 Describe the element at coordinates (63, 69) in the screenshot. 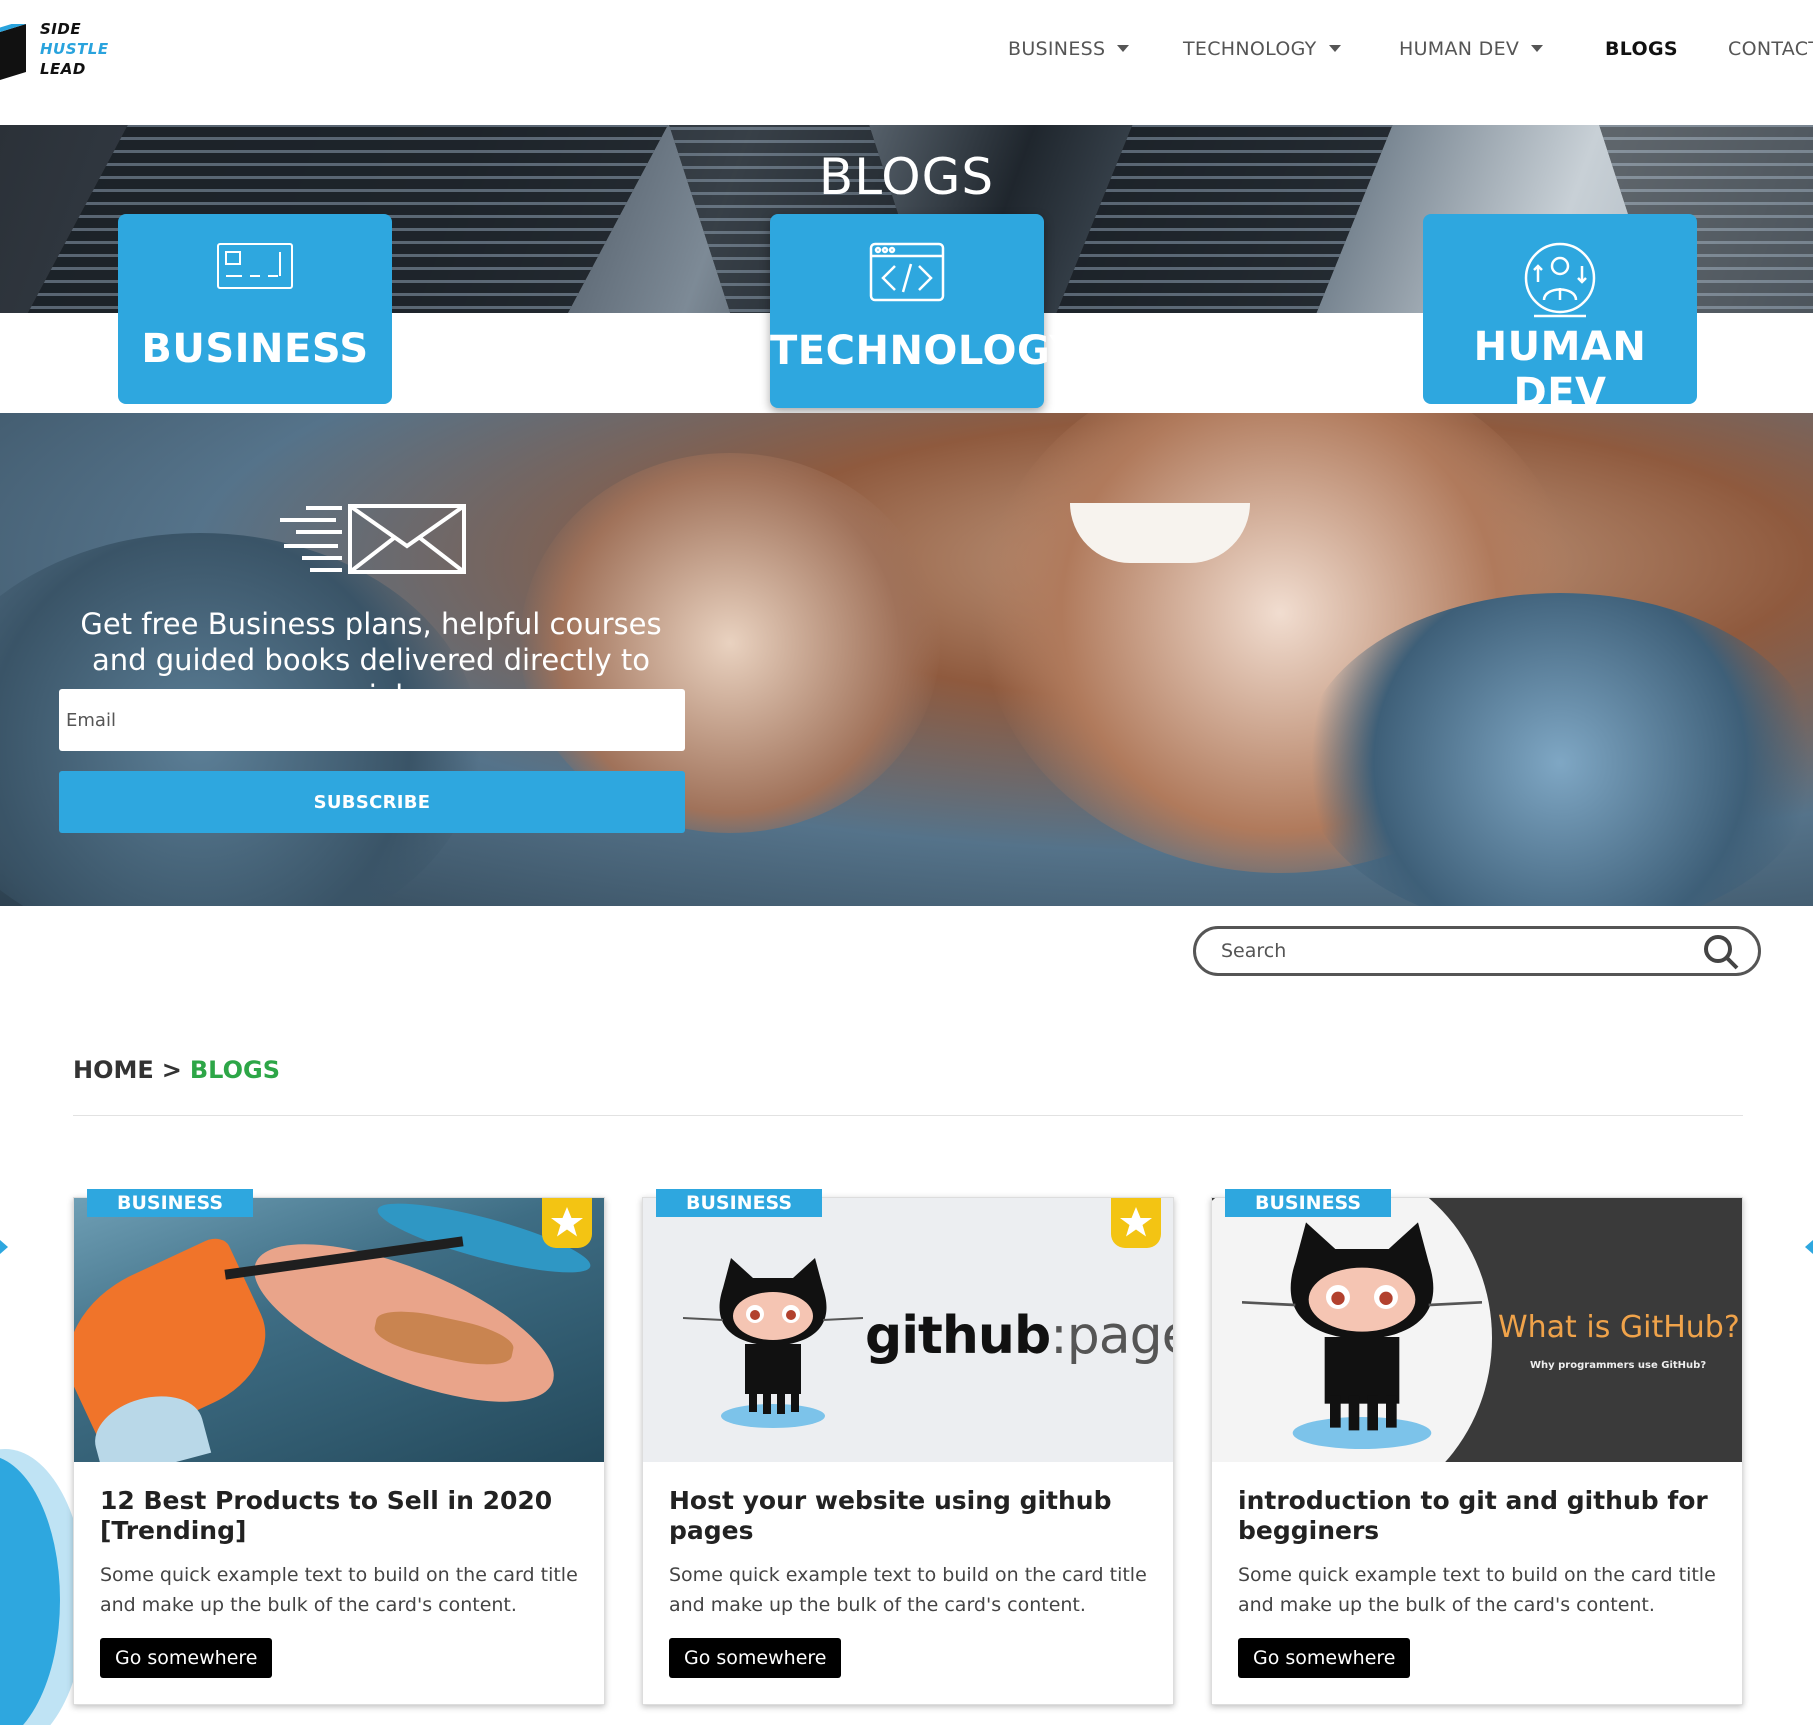

I see `logo-text-lead: LEAD` at that location.